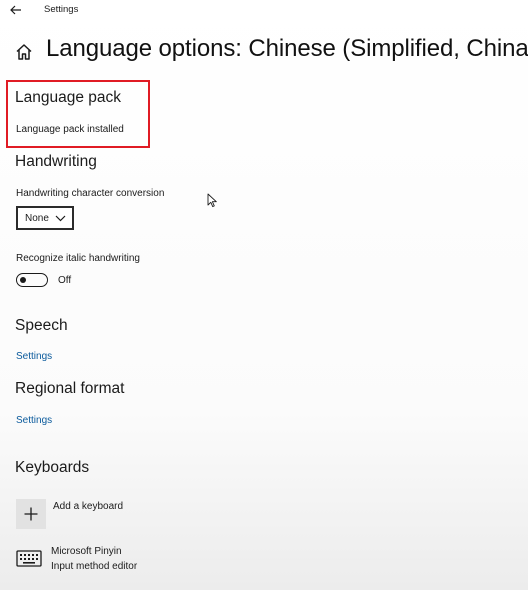 The height and width of the screenshot is (590, 528). Describe the element at coordinates (88, 506) in the screenshot. I see `add-keyboard-label: Add a keyboard` at that location.